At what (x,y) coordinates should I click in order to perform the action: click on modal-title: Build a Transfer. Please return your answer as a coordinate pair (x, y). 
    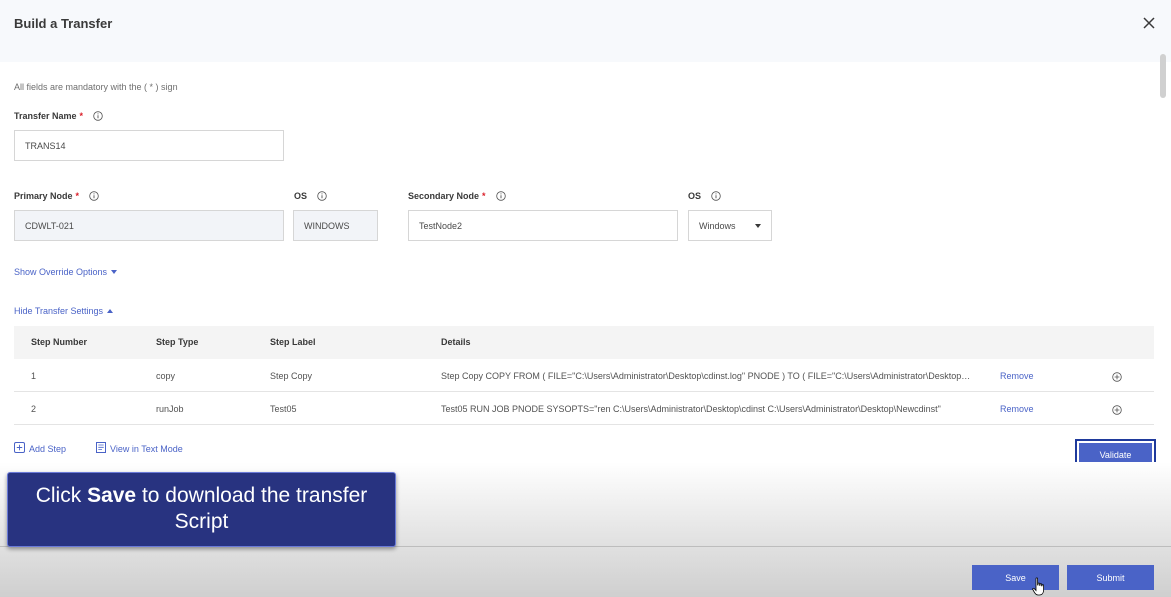
    Looking at the image, I should click on (63, 23).